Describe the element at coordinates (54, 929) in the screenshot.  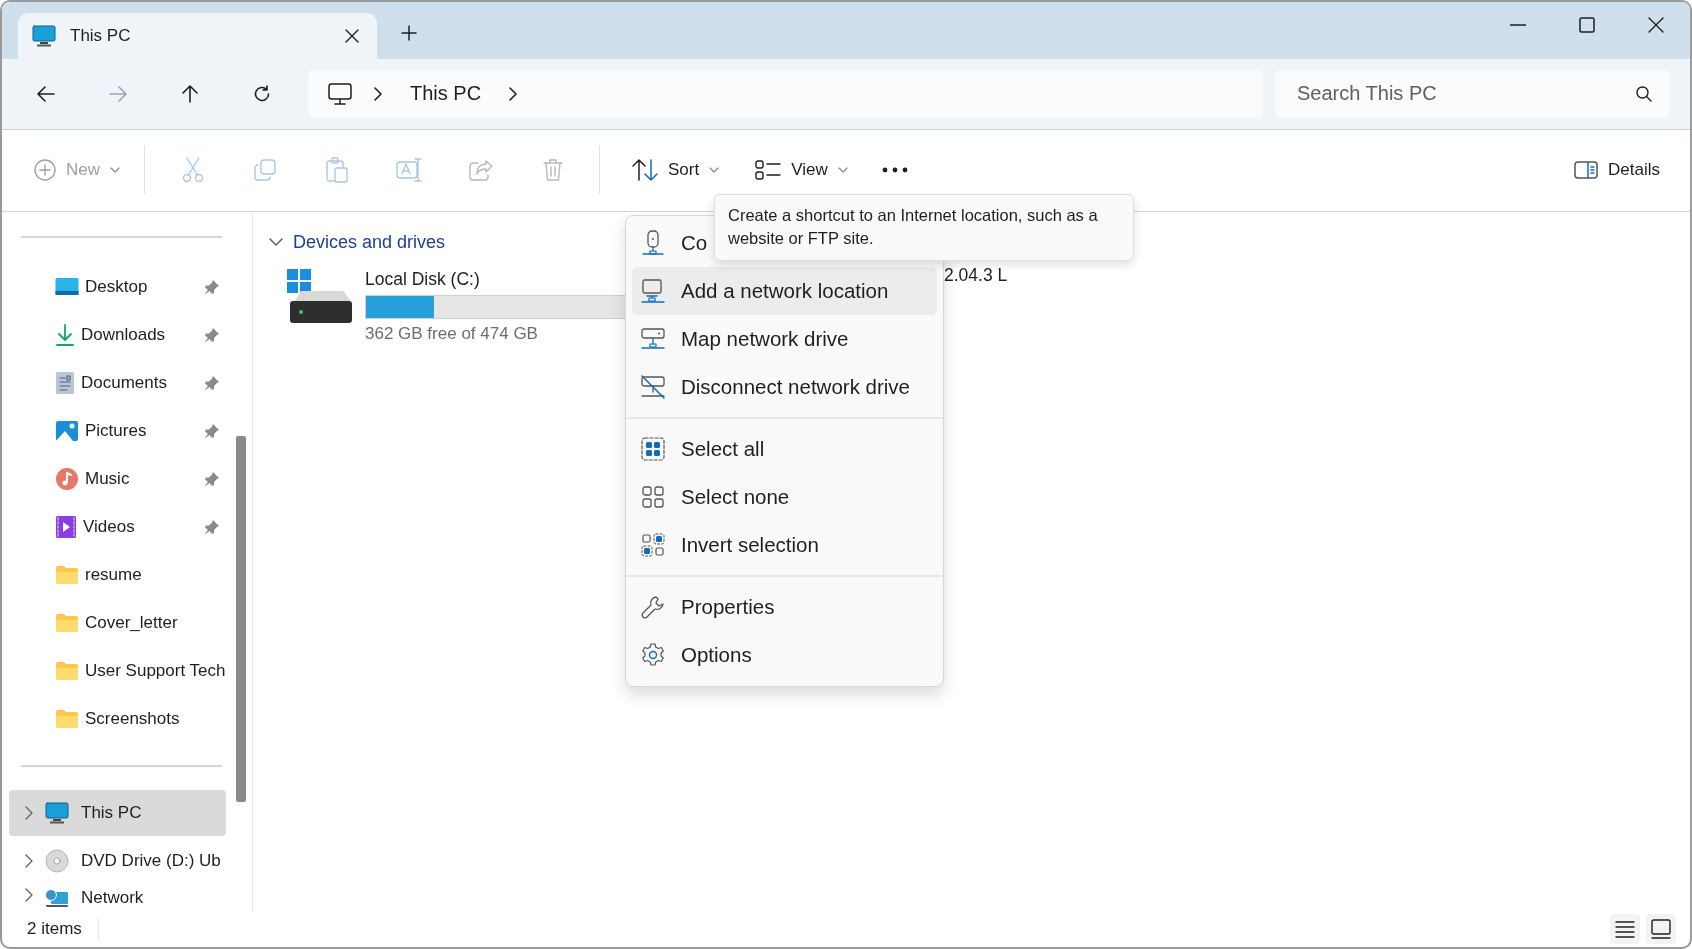
I see `item-count: 2 items` at that location.